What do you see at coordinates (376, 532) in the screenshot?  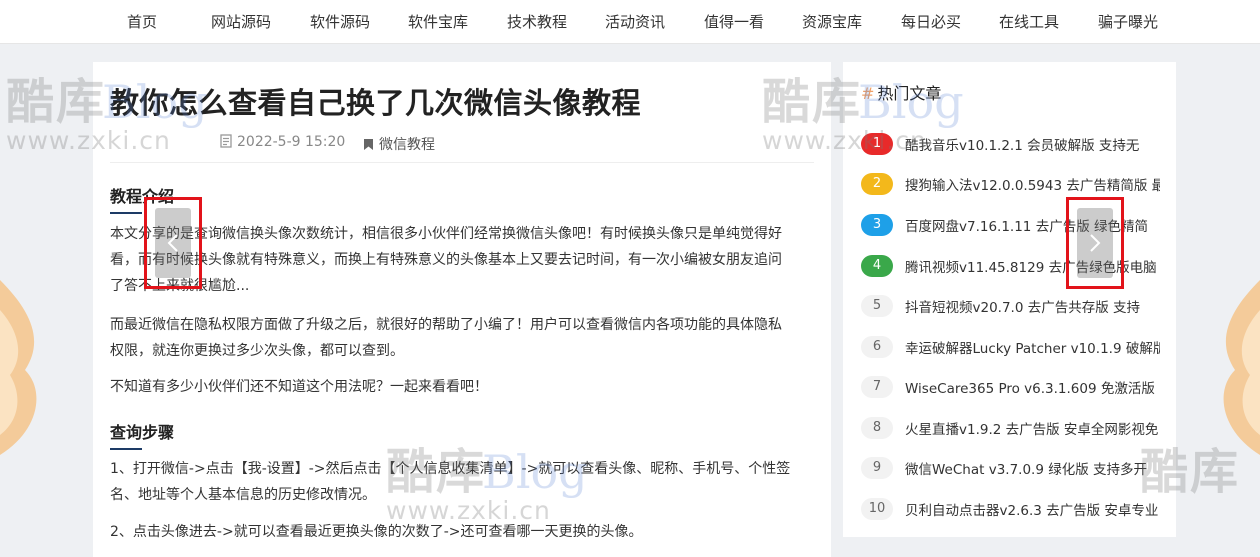 I see `paragraph-line: 2、点击头像进去->就可以查看最近更换头像的次数了->还可查看哪一天更换的头像。` at bounding box center [376, 532].